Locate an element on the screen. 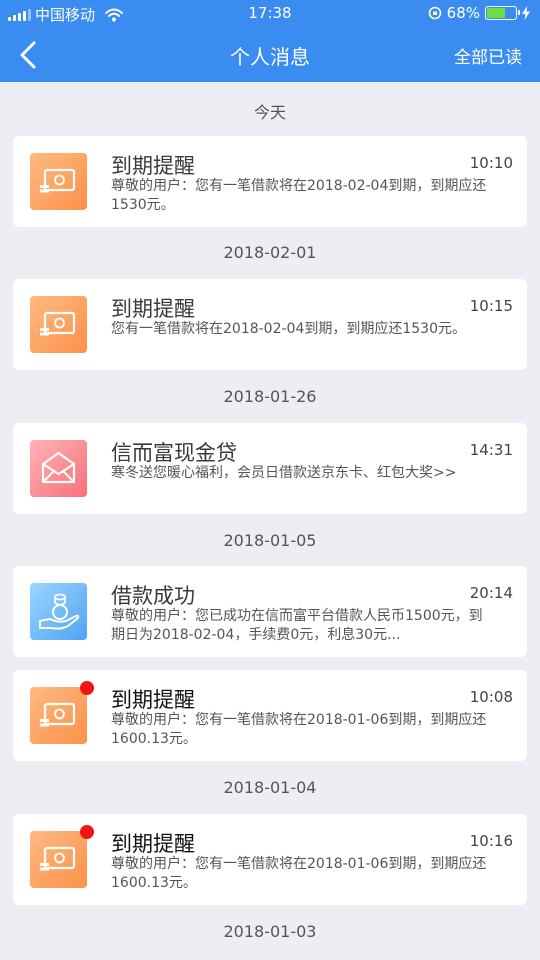 Image resolution: width=540 pixels, height=960 pixels. message-time: 10:15 is located at coordinates (491, 306).